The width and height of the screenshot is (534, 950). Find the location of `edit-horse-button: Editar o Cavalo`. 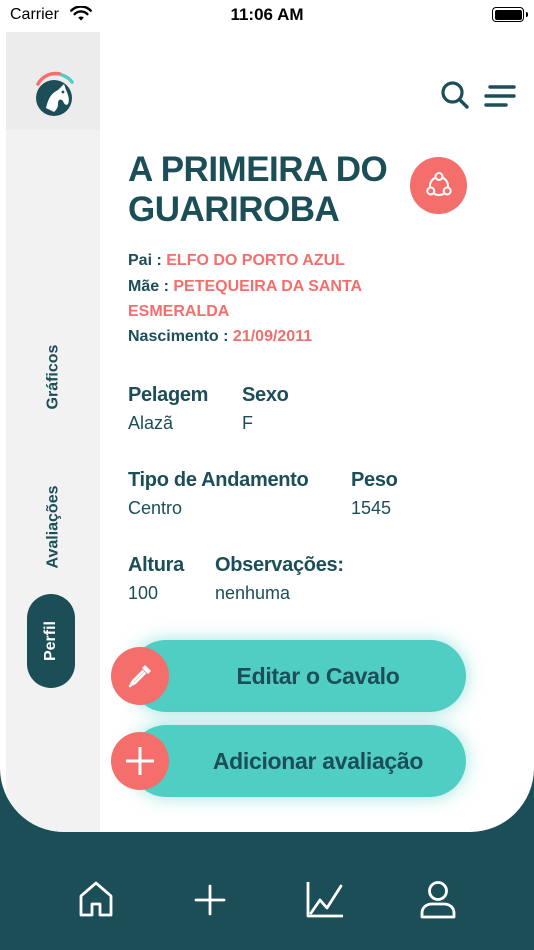

edit-horse-button: Editar o Cavalo is located at coordinates (298, 676).